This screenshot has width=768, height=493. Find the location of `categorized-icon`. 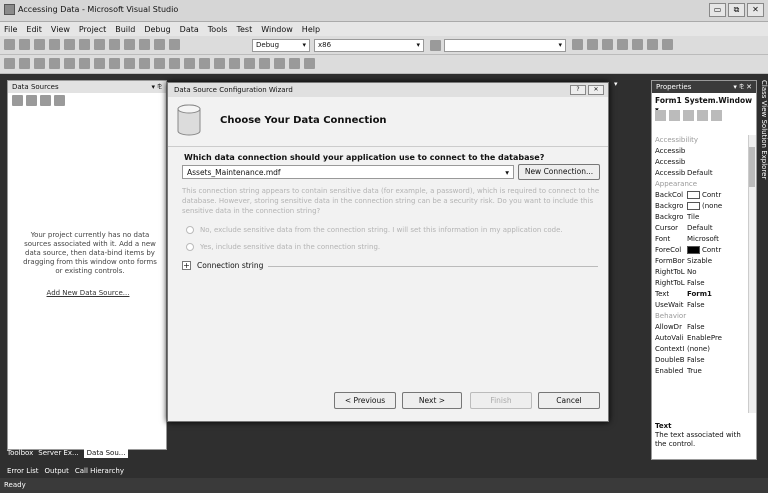

categorized-icon is located at coordinates (660, 115).